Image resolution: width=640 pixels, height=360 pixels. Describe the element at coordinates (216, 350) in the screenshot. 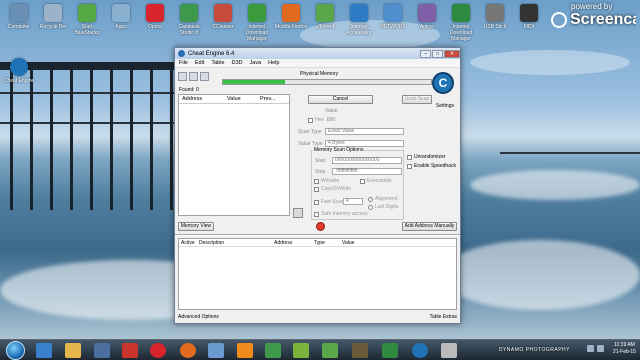

I see `taskbar-paint-icon` at that location.